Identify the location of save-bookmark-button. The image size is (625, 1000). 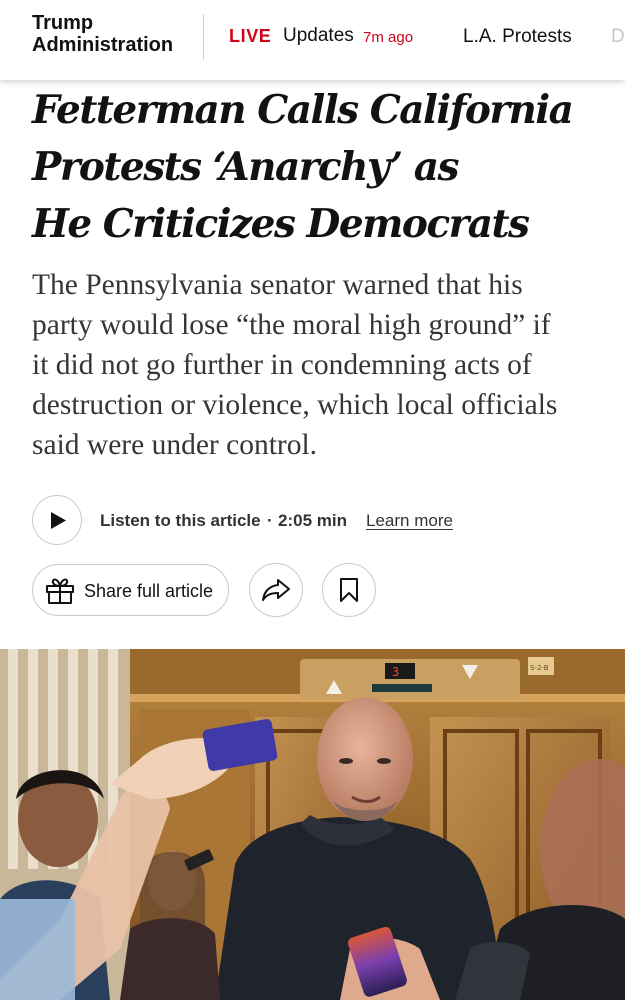
(349, 590).